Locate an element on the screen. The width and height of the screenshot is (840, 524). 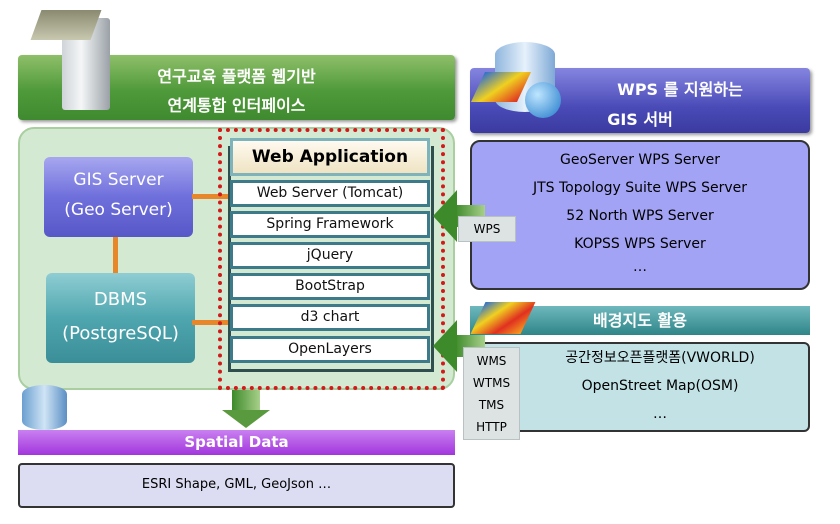
dbms-label: DBMS is located at coordinates (120, 299).